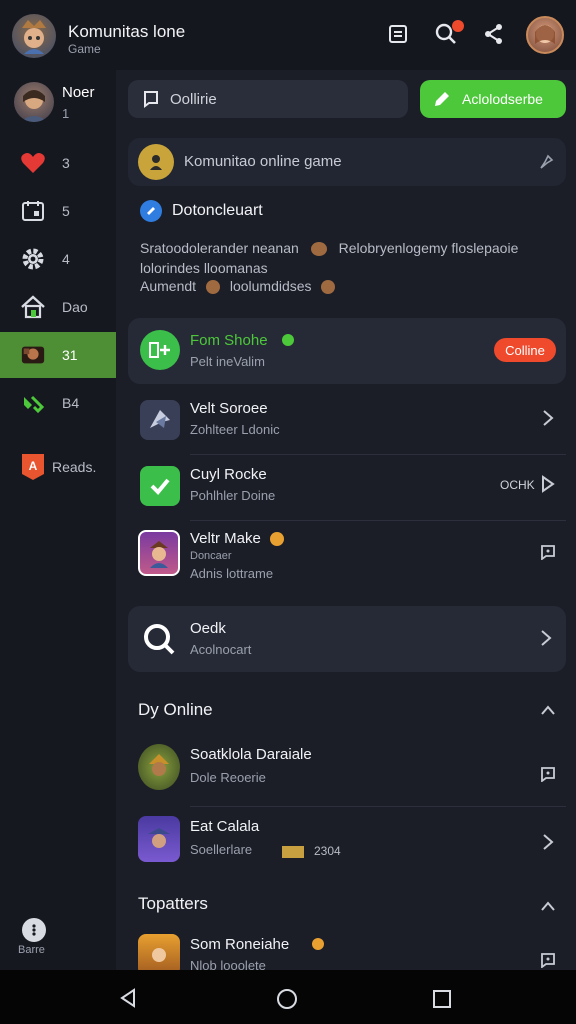  Describe the element at coordinates (217, 211) in the screenshot. I see `post-author: Dotoncleuart` at that location.